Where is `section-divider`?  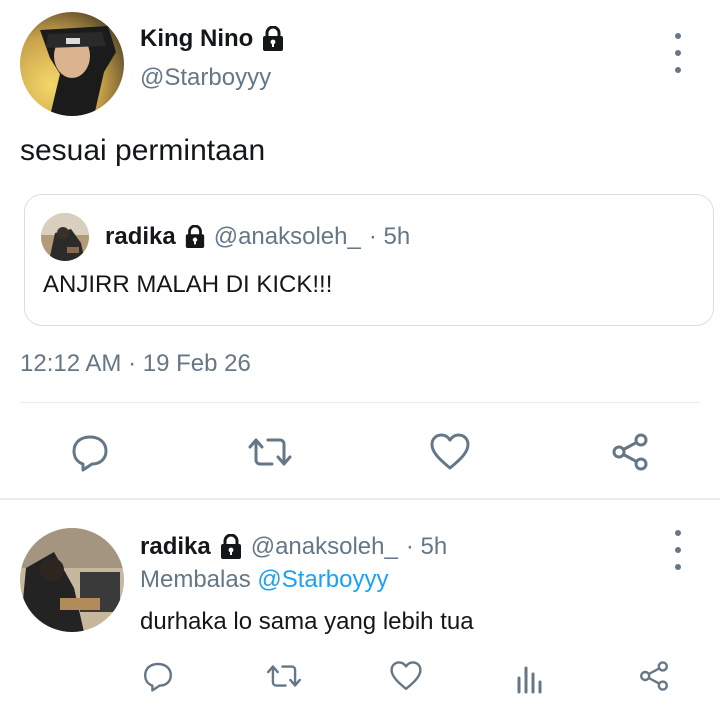
section-divider is located at coordinates (360, 499).